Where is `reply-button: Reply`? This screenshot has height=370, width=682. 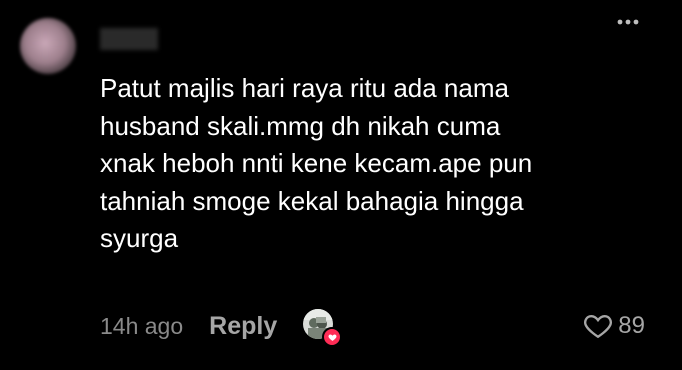
reply-button: Reply is located at coordinates (243, 326).